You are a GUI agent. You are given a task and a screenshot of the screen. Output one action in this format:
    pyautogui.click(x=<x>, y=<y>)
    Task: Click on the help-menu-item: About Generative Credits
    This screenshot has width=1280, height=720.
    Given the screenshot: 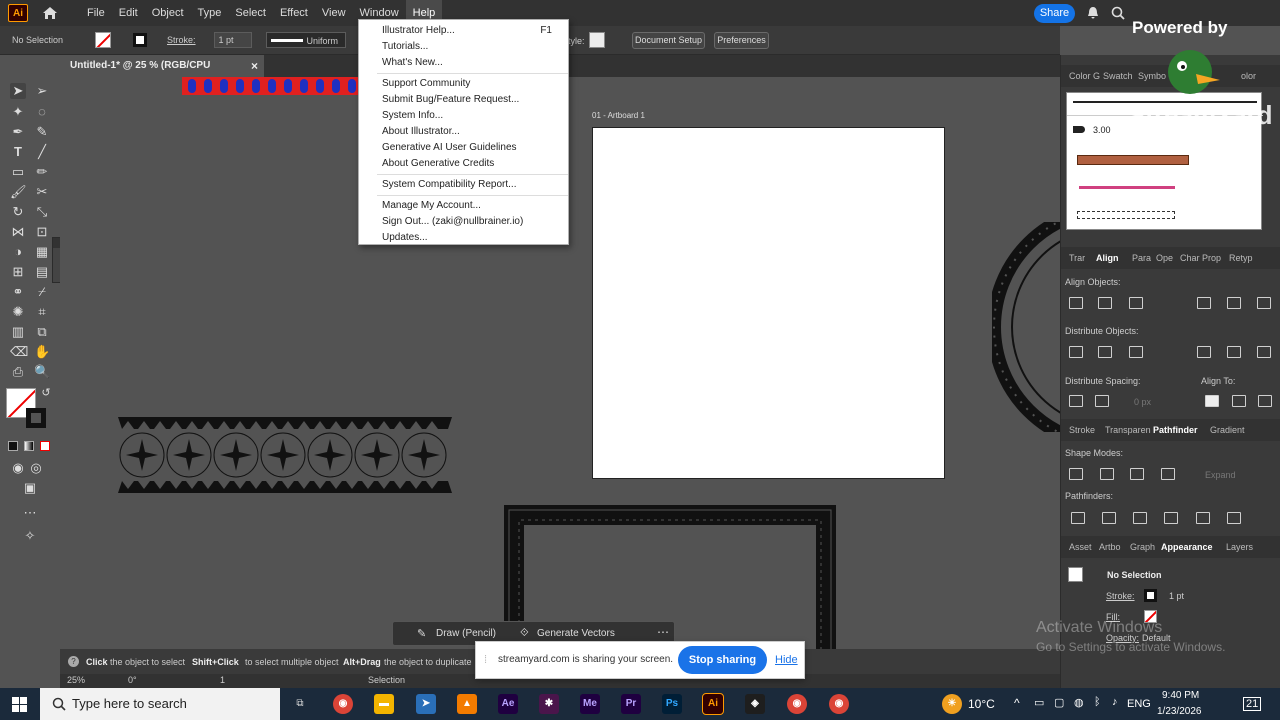 What is the action you would take?
    pyautogui.click(x=463, y=164)
    